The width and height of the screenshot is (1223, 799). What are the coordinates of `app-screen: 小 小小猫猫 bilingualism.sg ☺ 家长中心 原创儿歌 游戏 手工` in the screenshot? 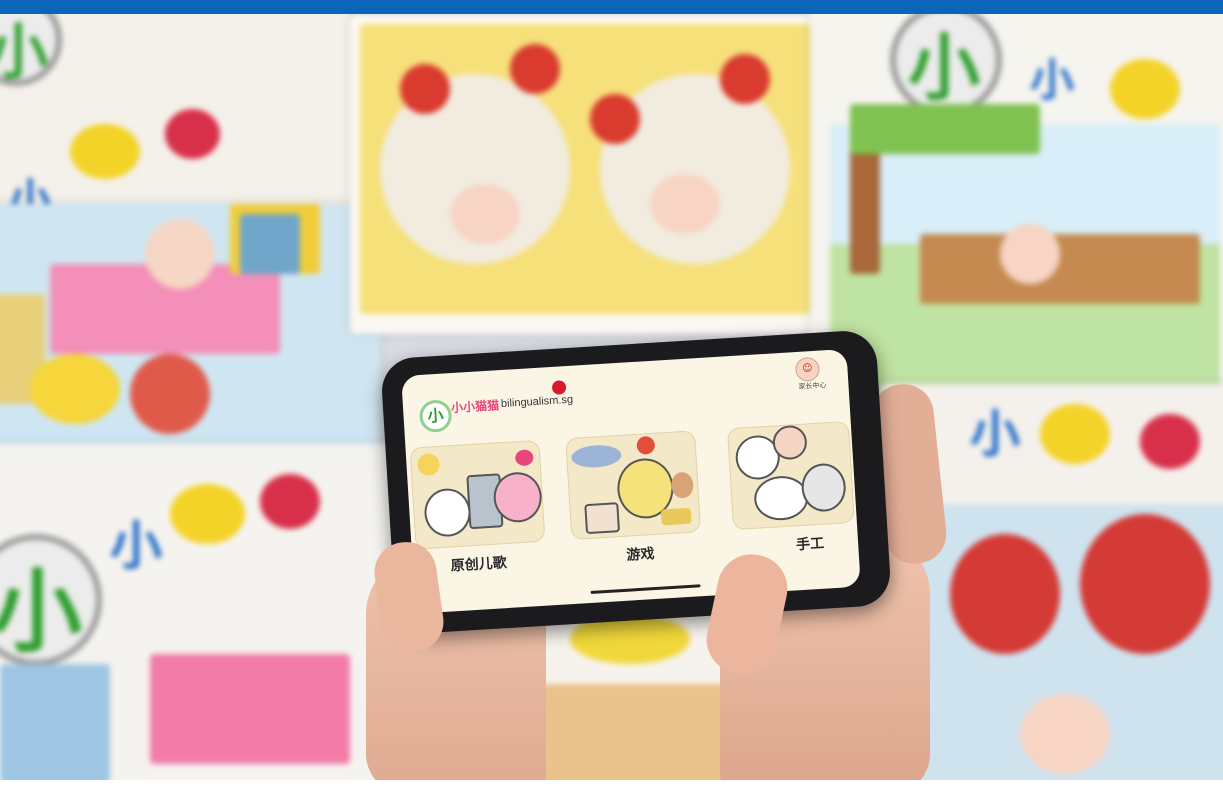 It's located at (631, 481).